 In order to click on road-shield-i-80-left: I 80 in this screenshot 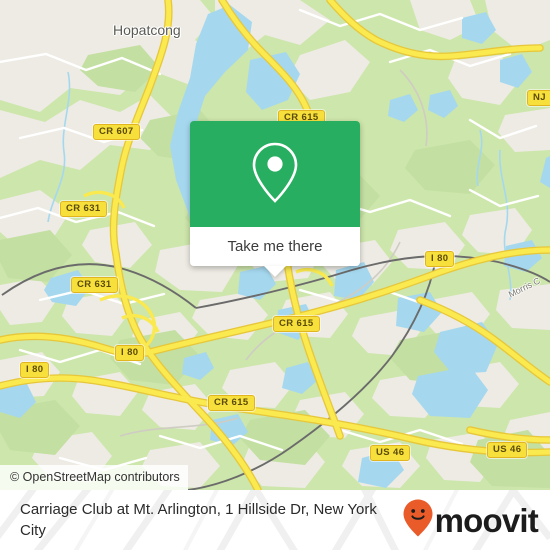, I will do `click(35, 370)`.